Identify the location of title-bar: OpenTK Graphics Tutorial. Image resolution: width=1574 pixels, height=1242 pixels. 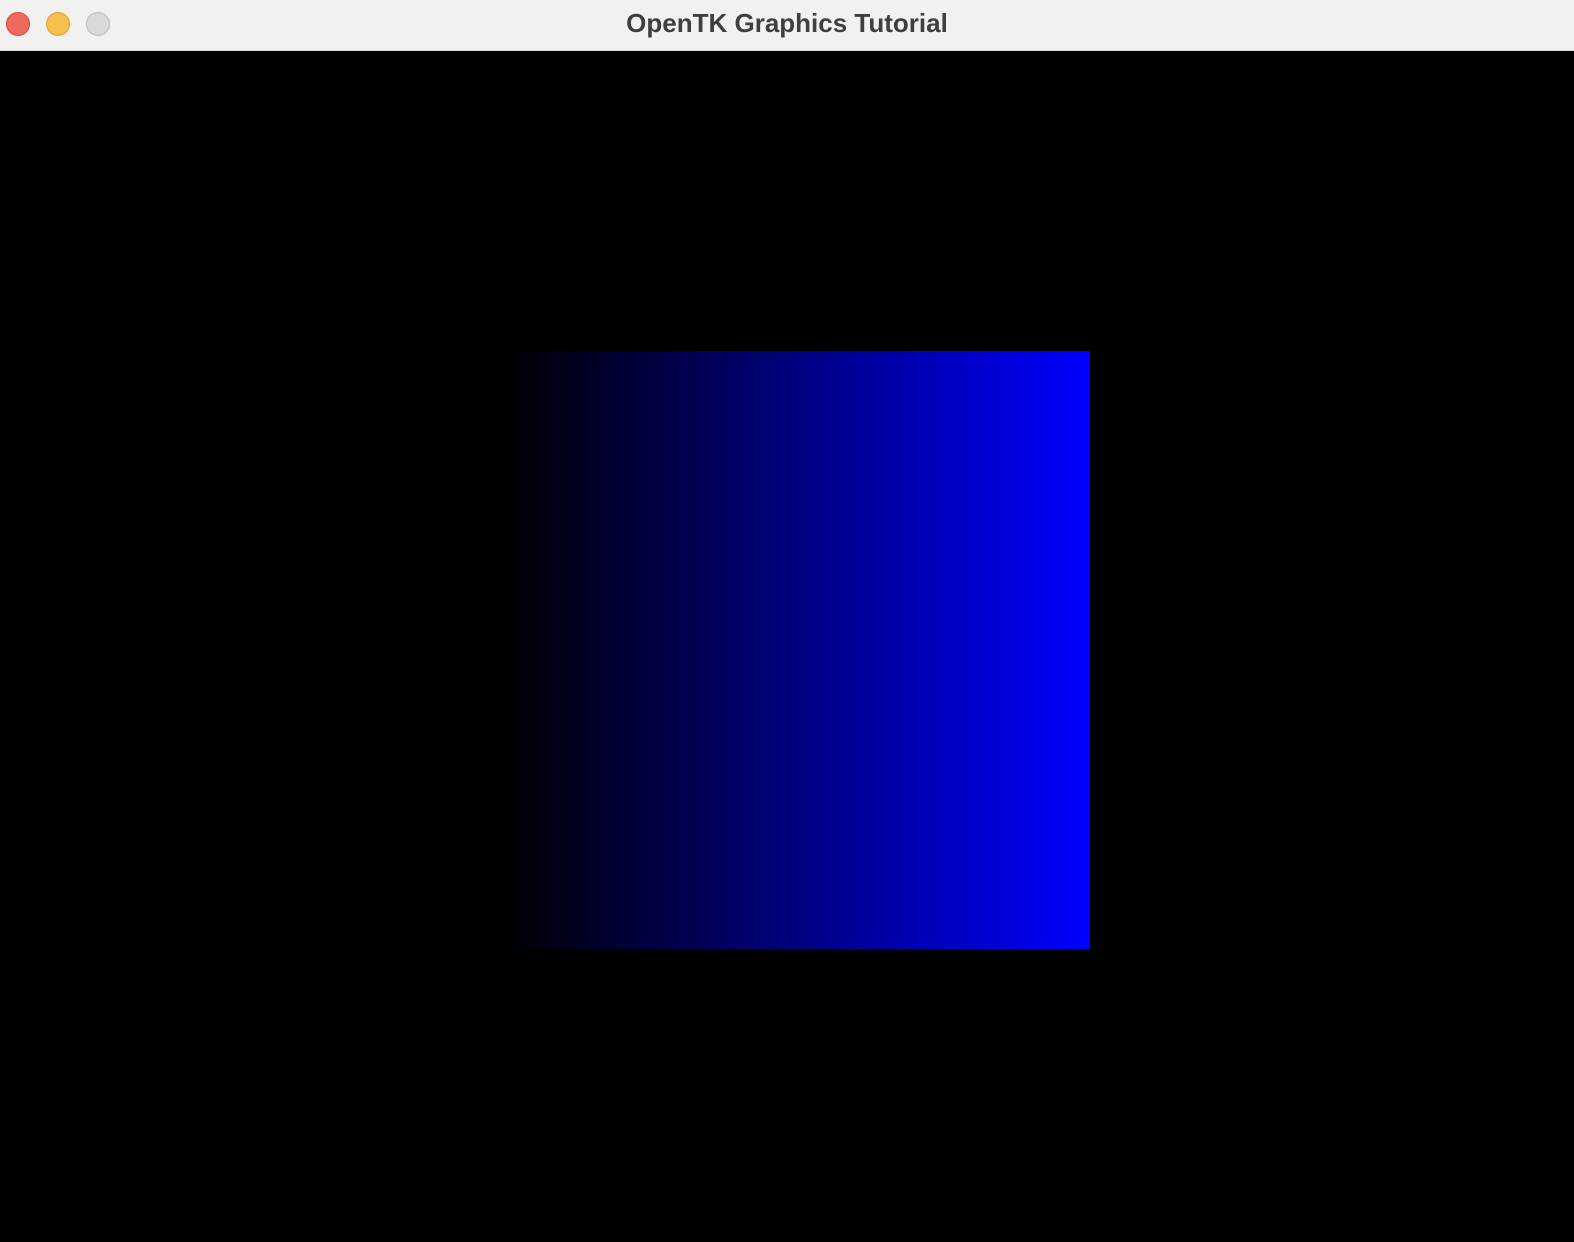
(787, 25).